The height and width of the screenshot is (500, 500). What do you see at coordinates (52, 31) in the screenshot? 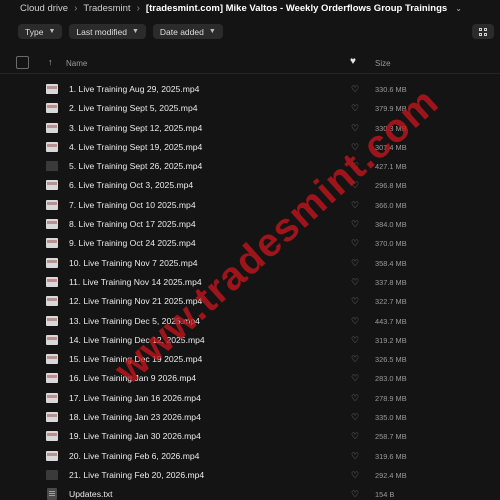
I see `chevron-down-icon: ▼` at bounding box center [52, 31].